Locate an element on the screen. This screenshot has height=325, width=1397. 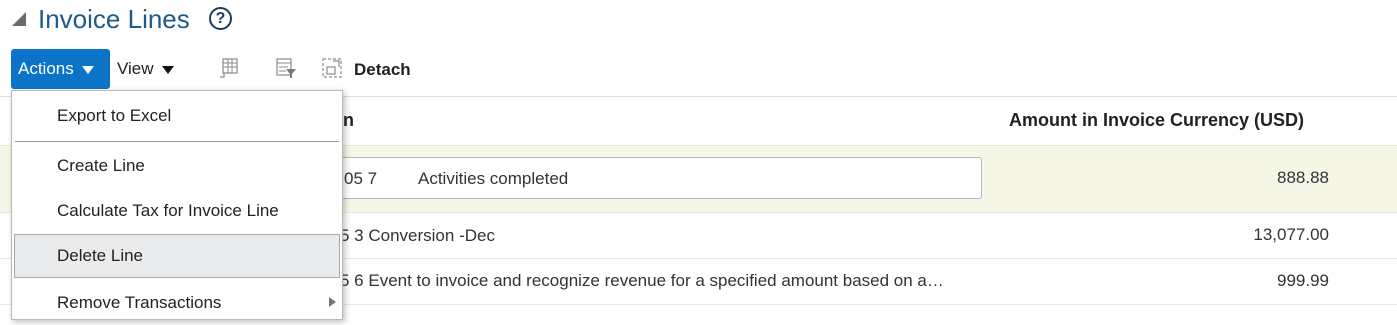
menu-item-export-to-excel: Export to Excel is located at coordinates (177, 116).